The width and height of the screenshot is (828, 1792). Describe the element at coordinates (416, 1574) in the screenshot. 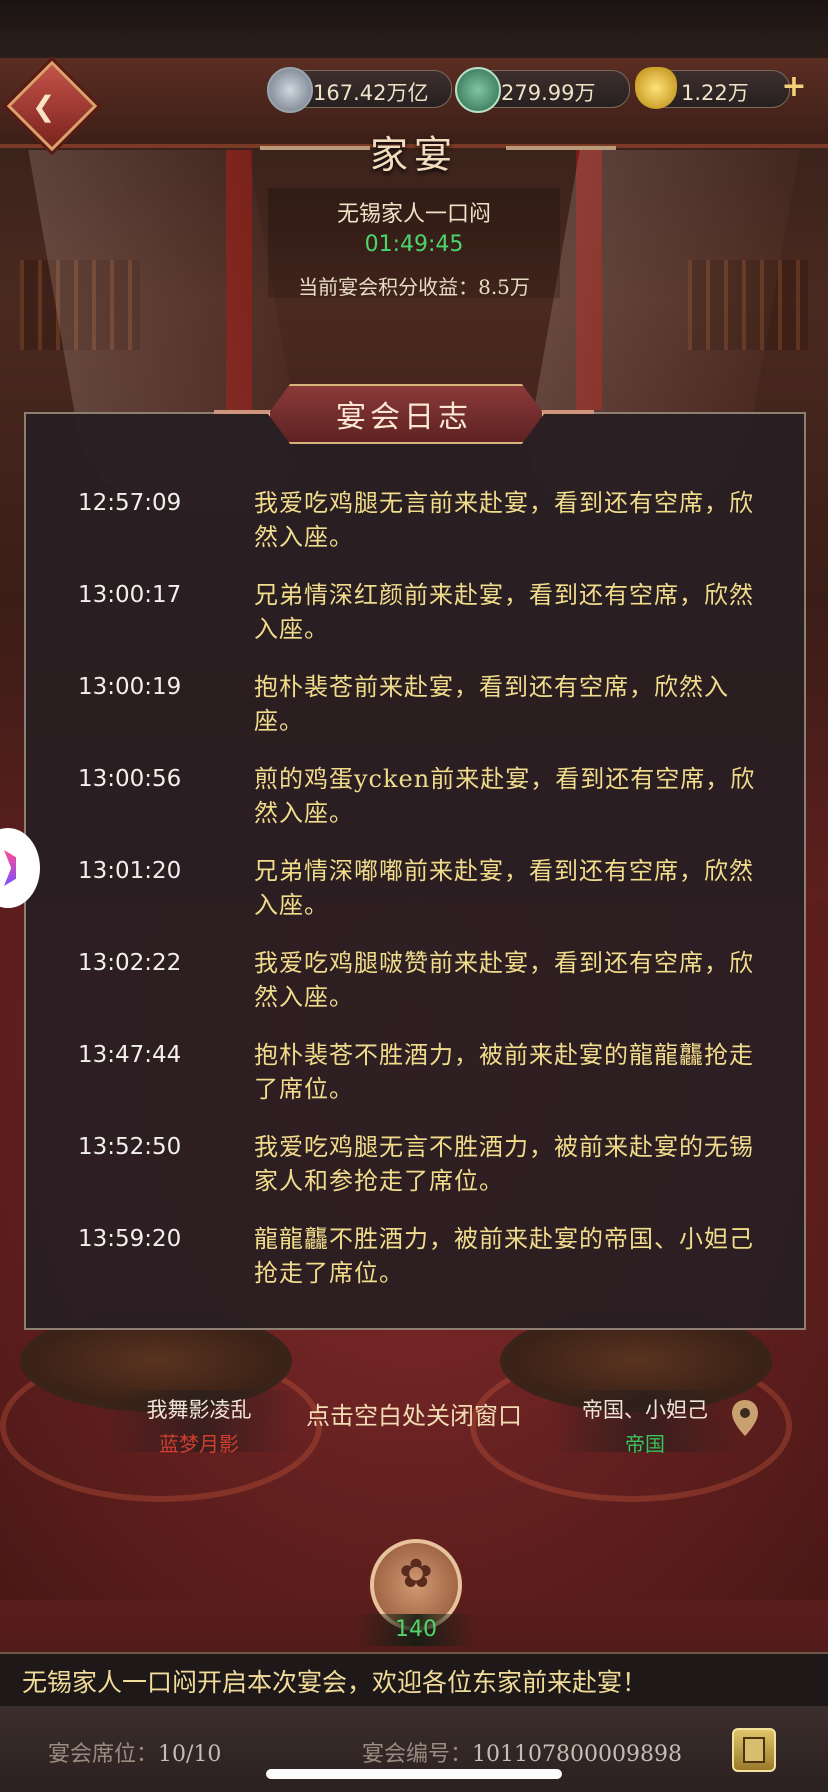

I see `cloud-swirl-icon: ✿` at that location.